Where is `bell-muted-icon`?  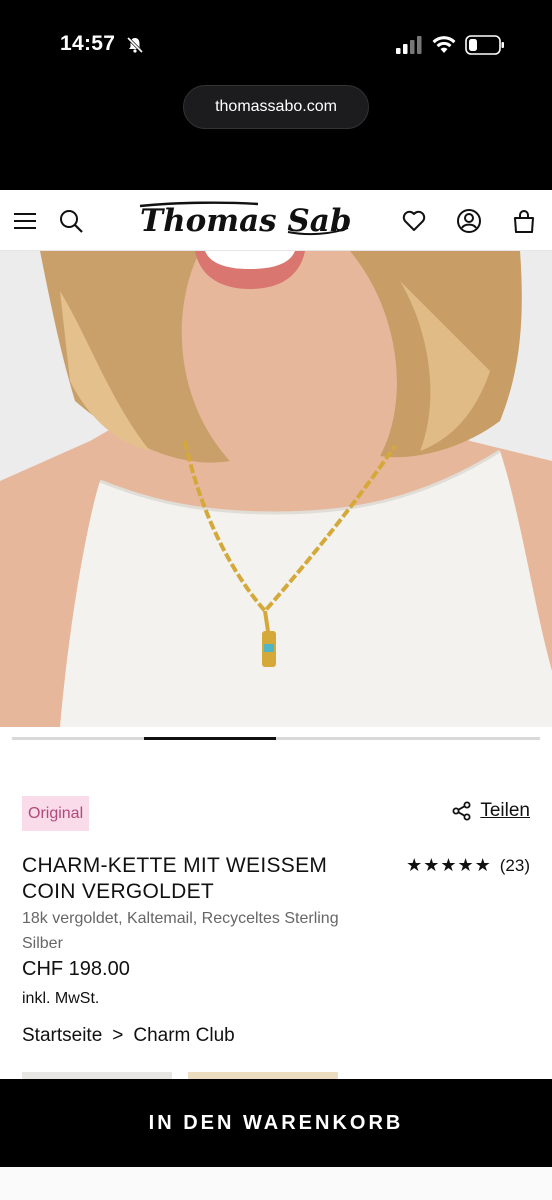
bell-muted-icon is located at coordinates (135, 45).